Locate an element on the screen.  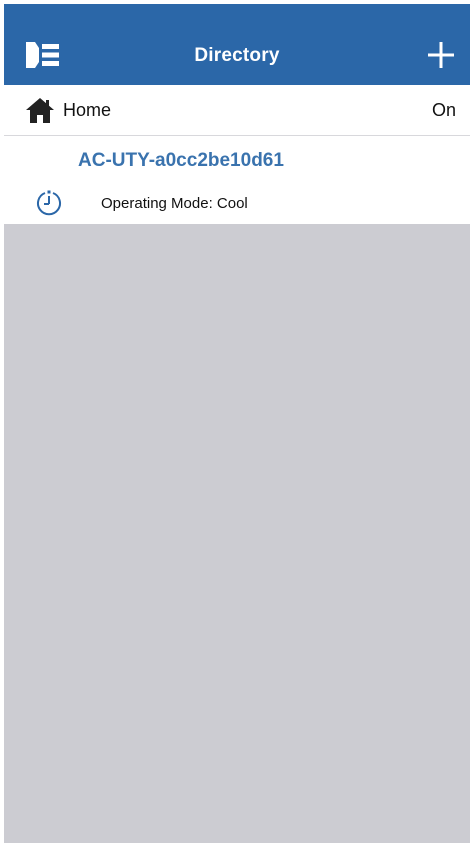
add-button is located at coordinates (441, 55).